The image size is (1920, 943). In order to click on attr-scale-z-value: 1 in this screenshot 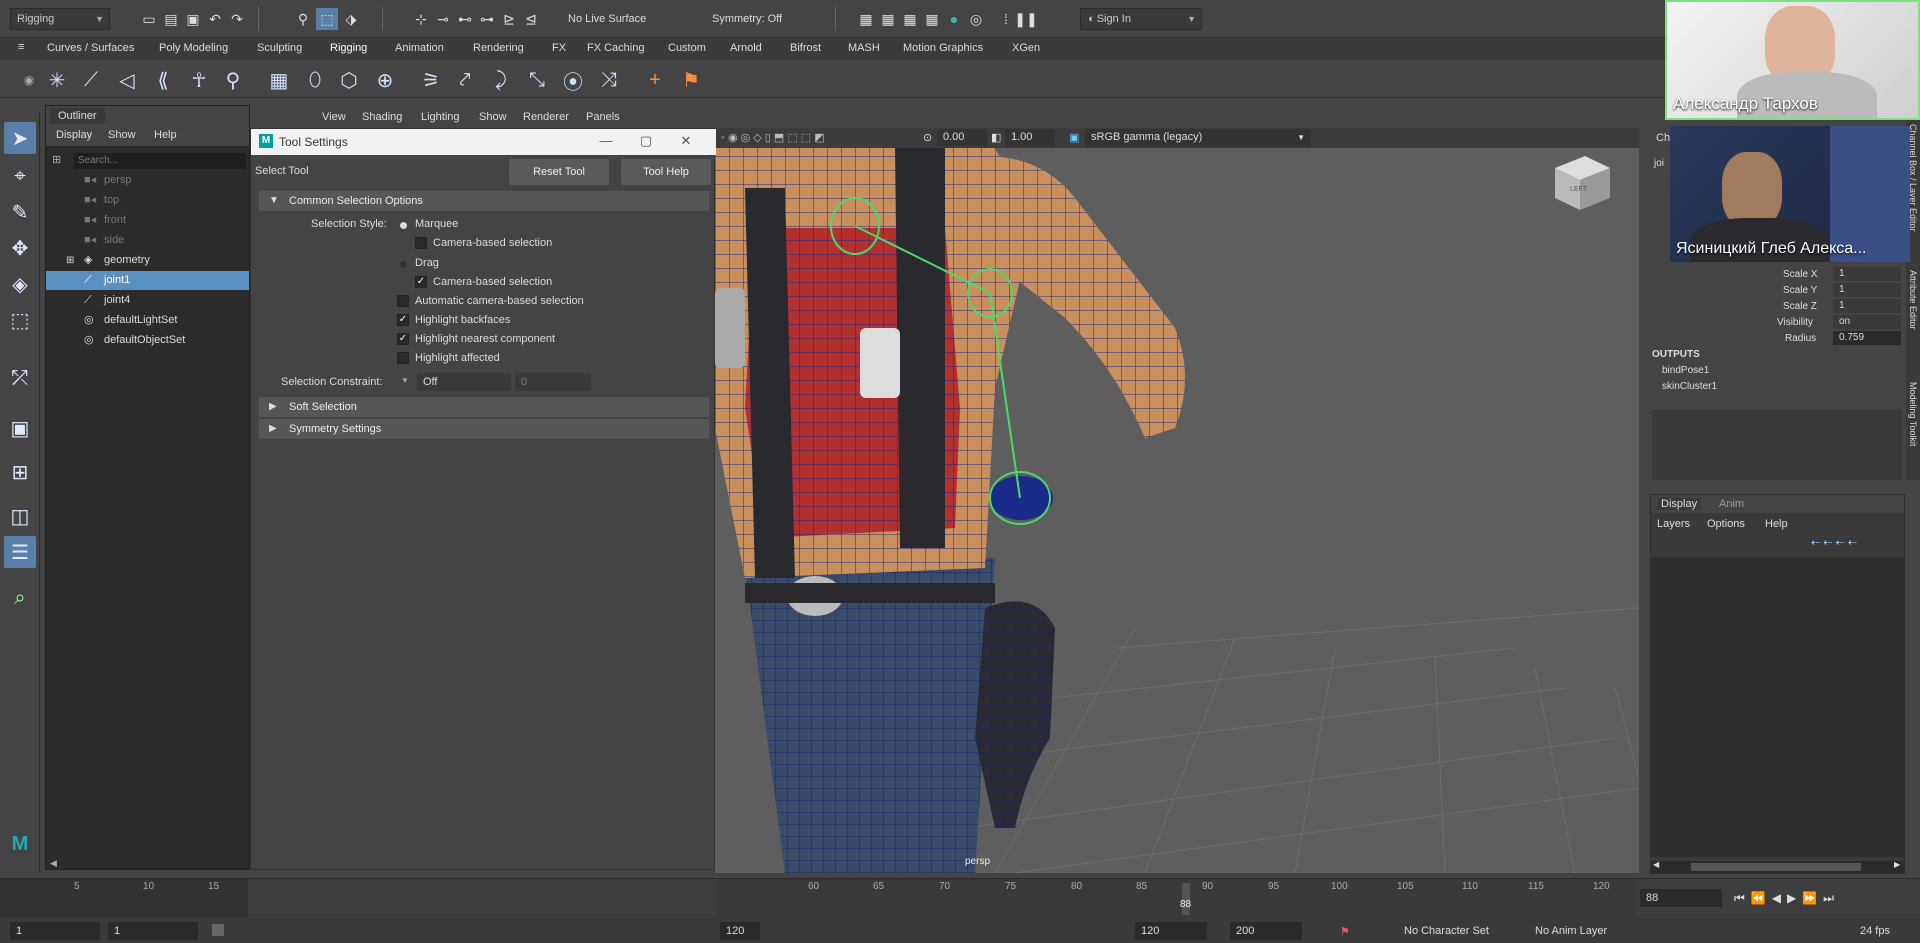, I will do `click(1867, 306)`.